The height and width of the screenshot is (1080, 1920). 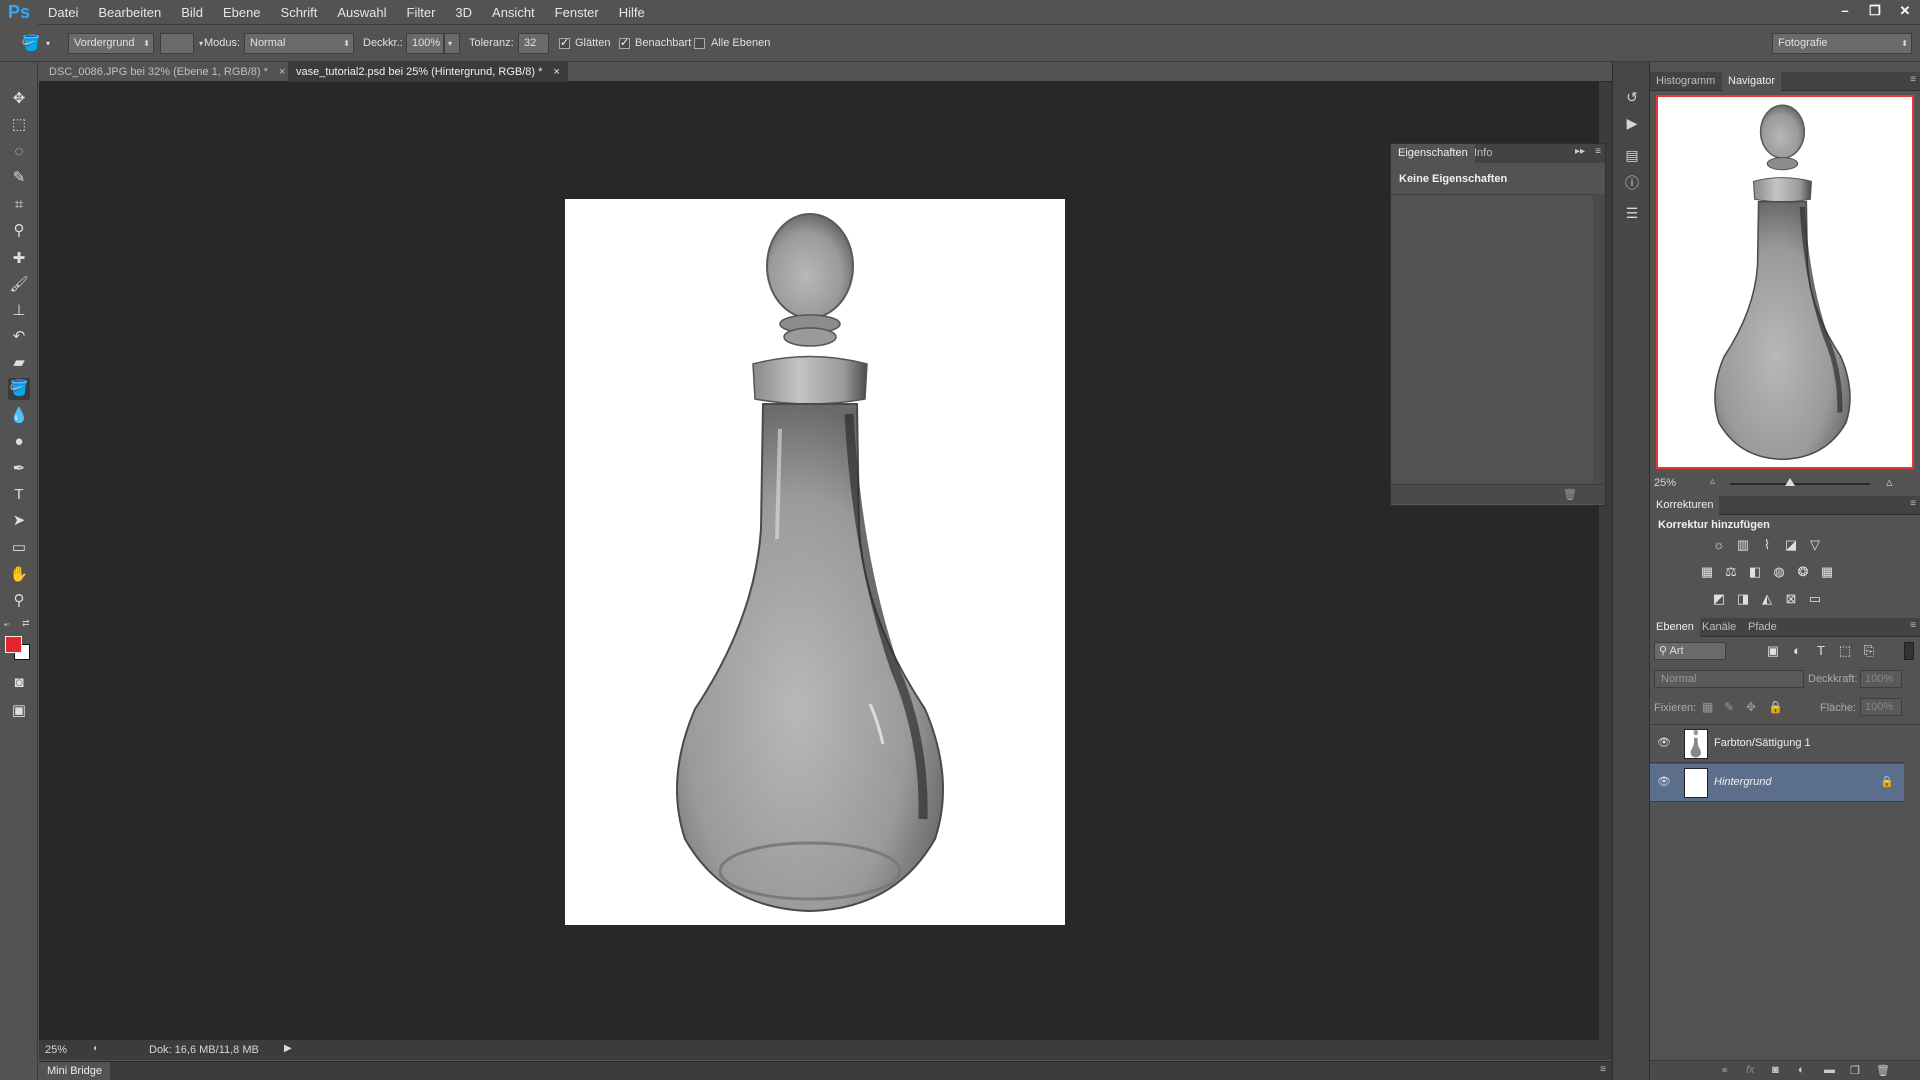 I want to click on layer-filter-select: ⚲ Art, so click(x=1690, y=651).